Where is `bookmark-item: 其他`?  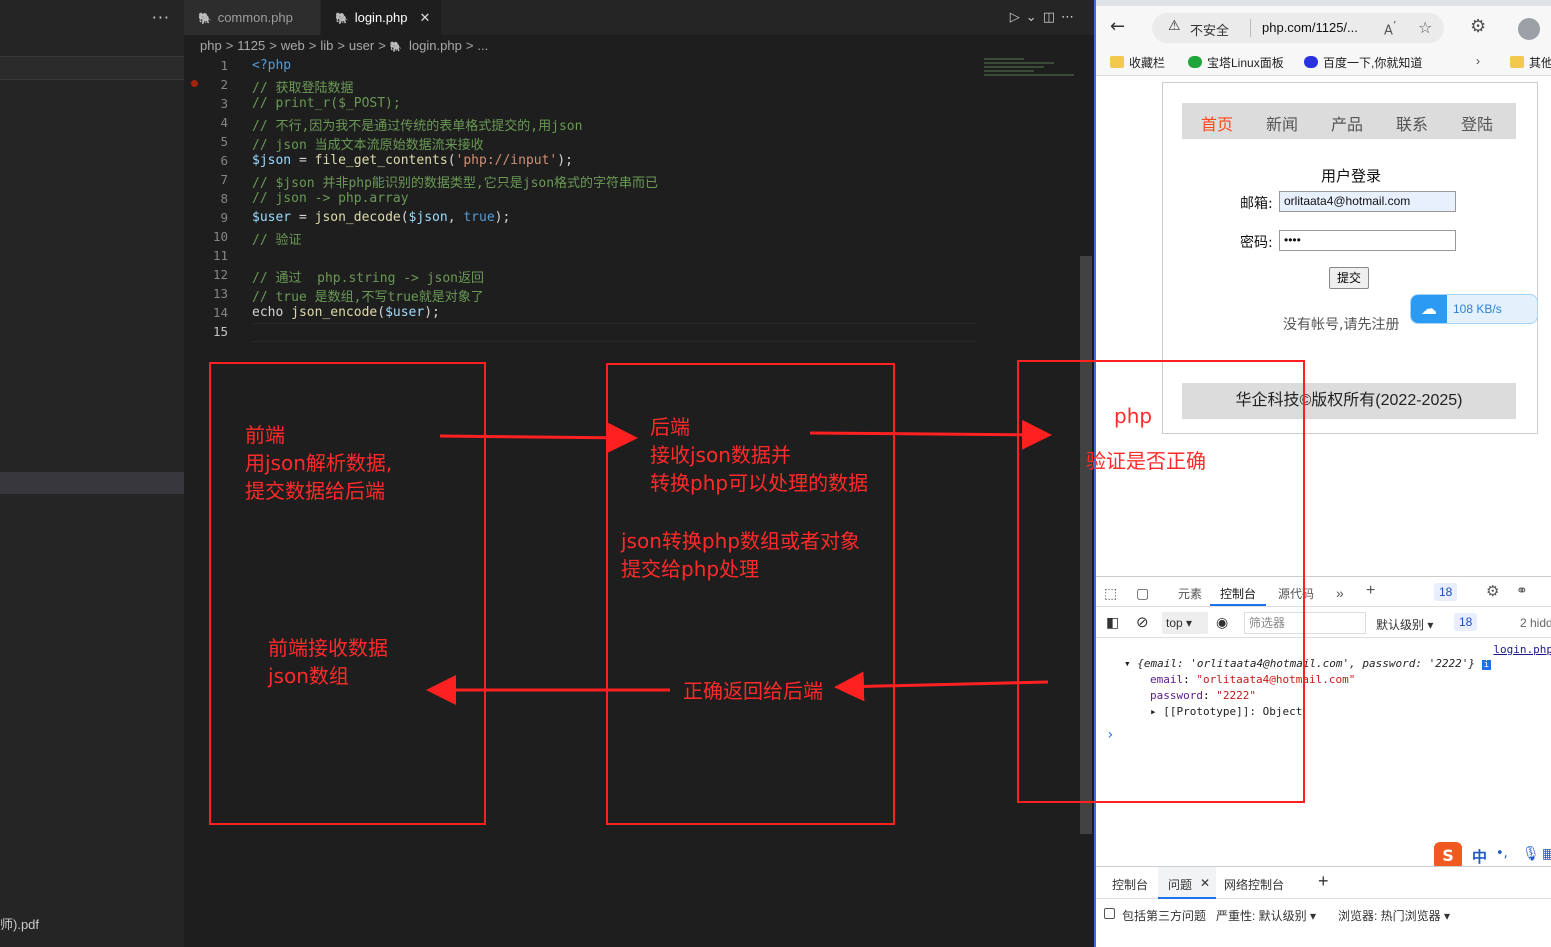 bookmark-item: 其他 is located at coordinates (1530, 62).